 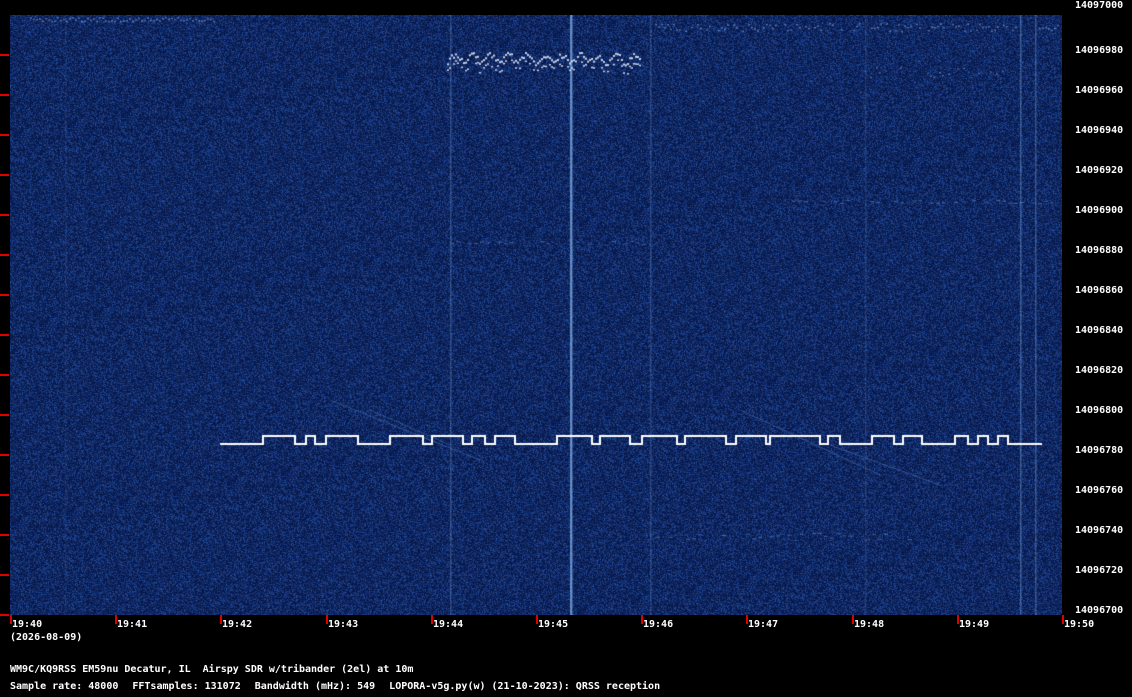 I want to click on time-label: 19:47, so click(x=763, y=624).